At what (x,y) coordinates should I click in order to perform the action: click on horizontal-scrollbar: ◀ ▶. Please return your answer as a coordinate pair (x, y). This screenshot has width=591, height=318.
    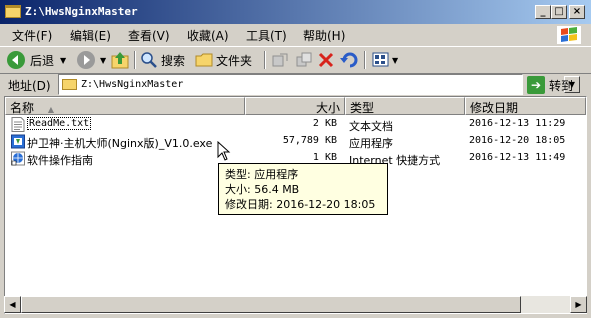
    Looking at the image, I should click on (295, 304).